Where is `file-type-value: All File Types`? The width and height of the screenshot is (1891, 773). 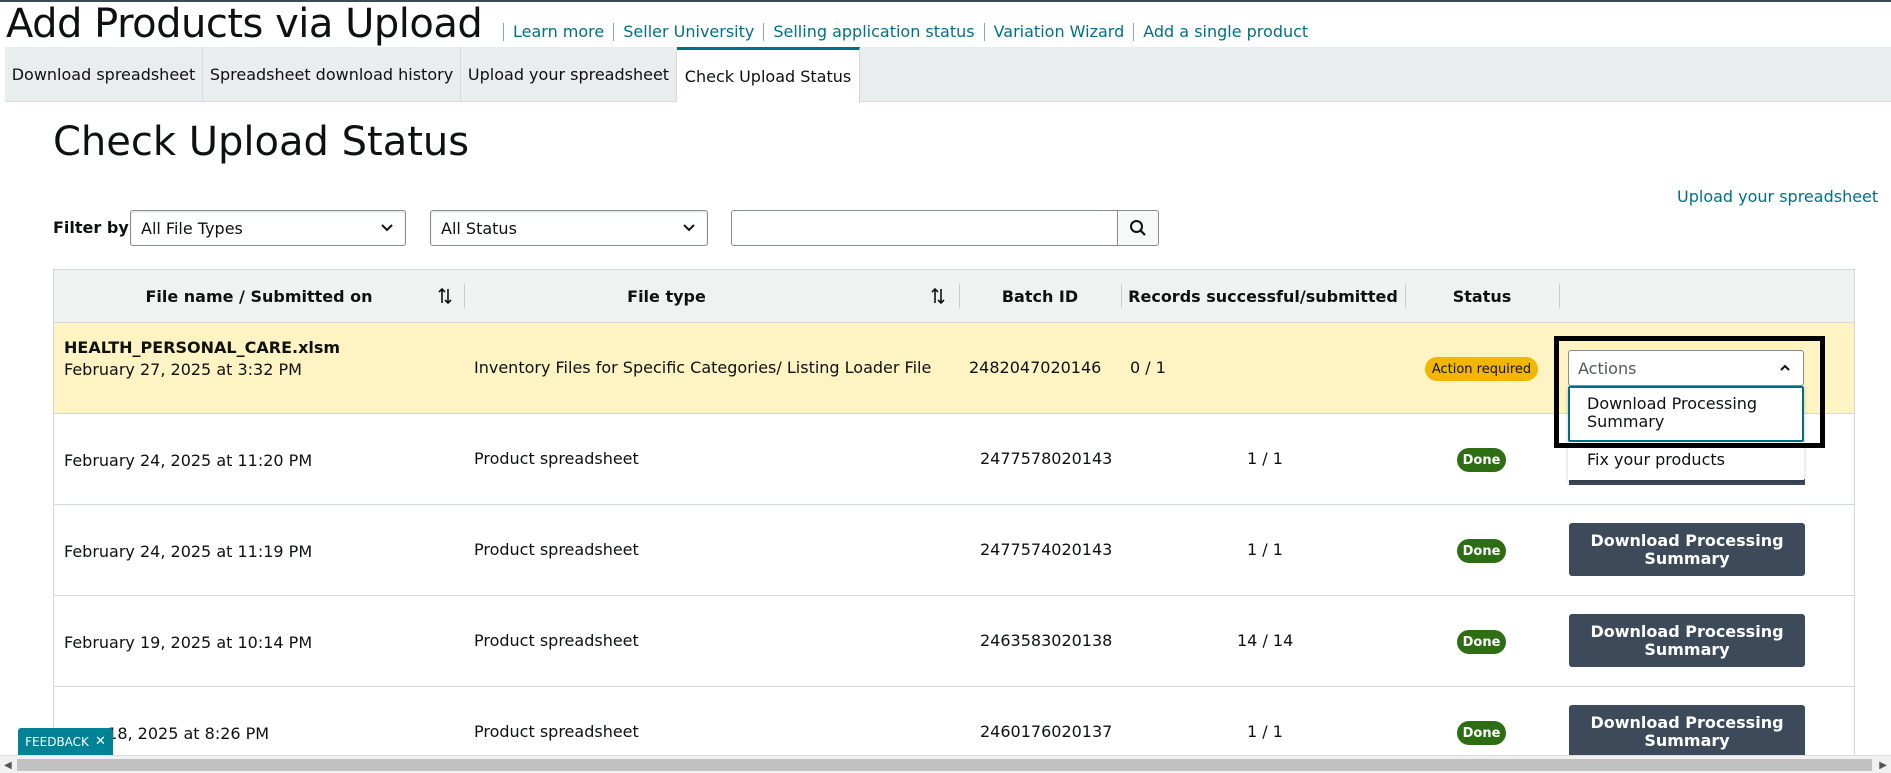
file-type-value: All File Types is located at coordinates (192, 228).